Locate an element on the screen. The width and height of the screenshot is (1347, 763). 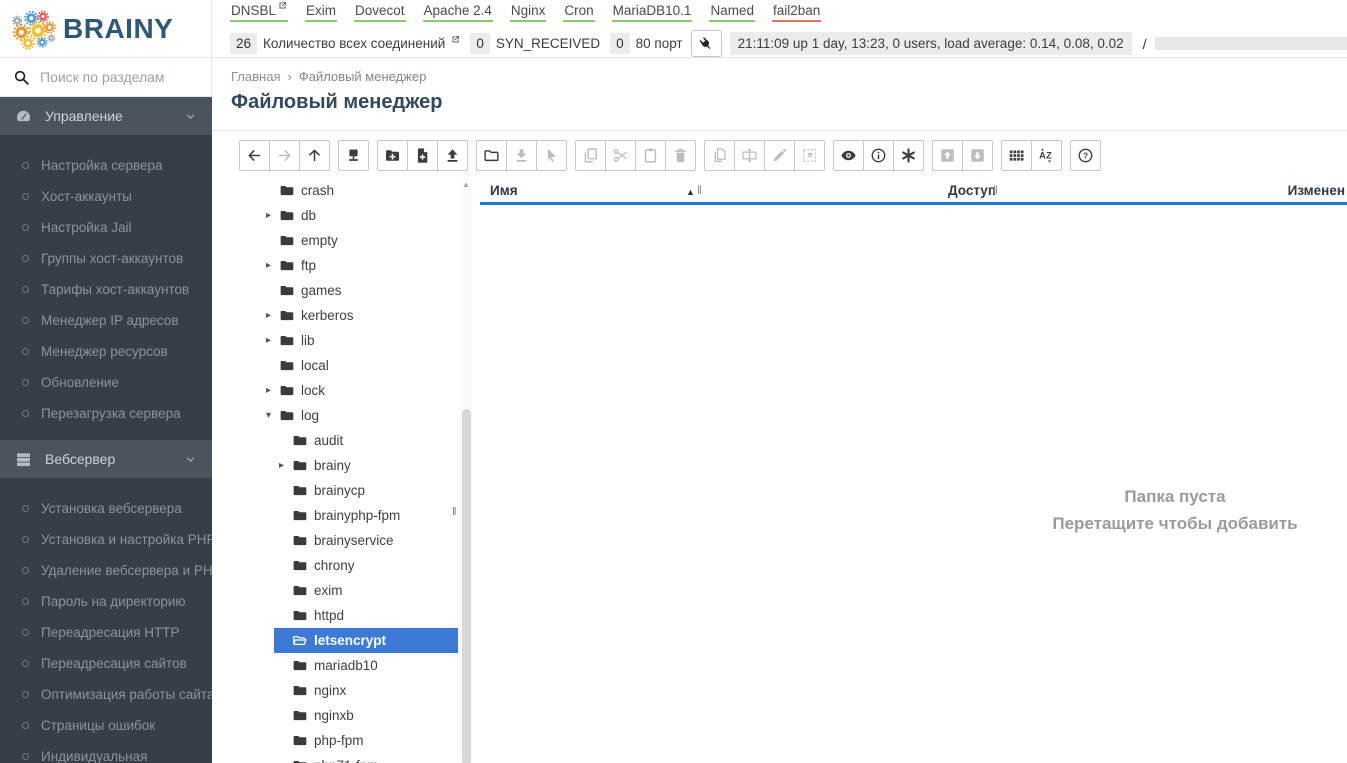
tree-item-games: games is located at coordinates (344, 290).